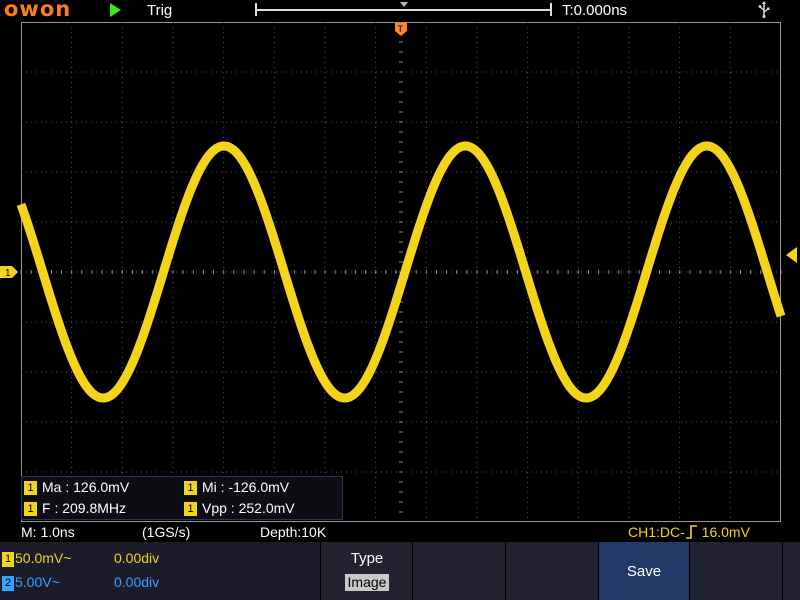 The width and height of the screenshot is (800, 600). Describe the element at coordinates (115, 10) in the screenshot. I see `play-icon` at that location.